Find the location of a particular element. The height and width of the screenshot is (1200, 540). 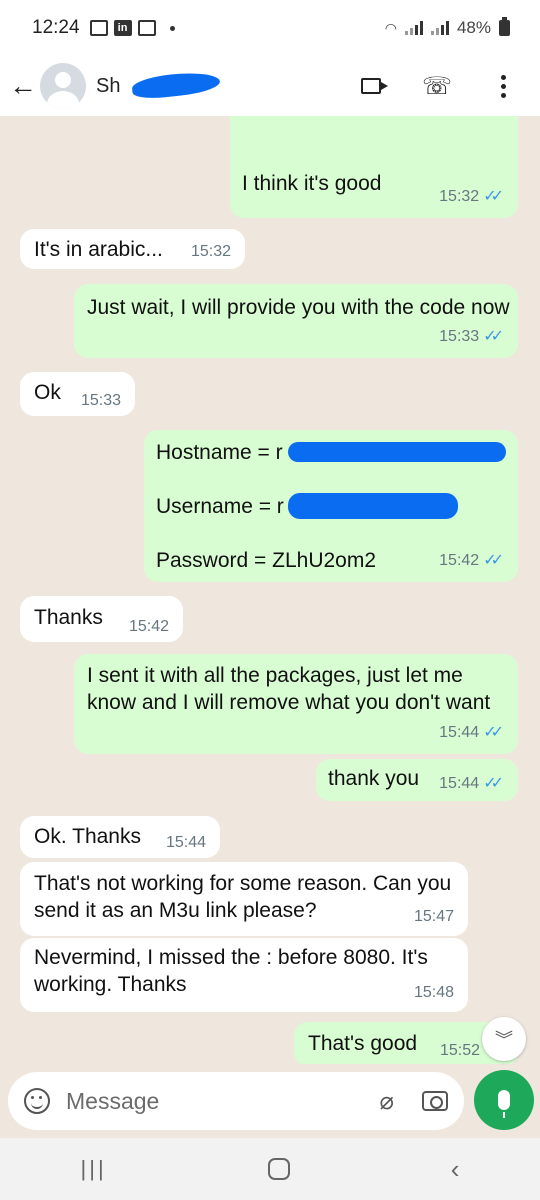

message-meta: 15:42 ✓✓ is located at coordinates (471, 560).